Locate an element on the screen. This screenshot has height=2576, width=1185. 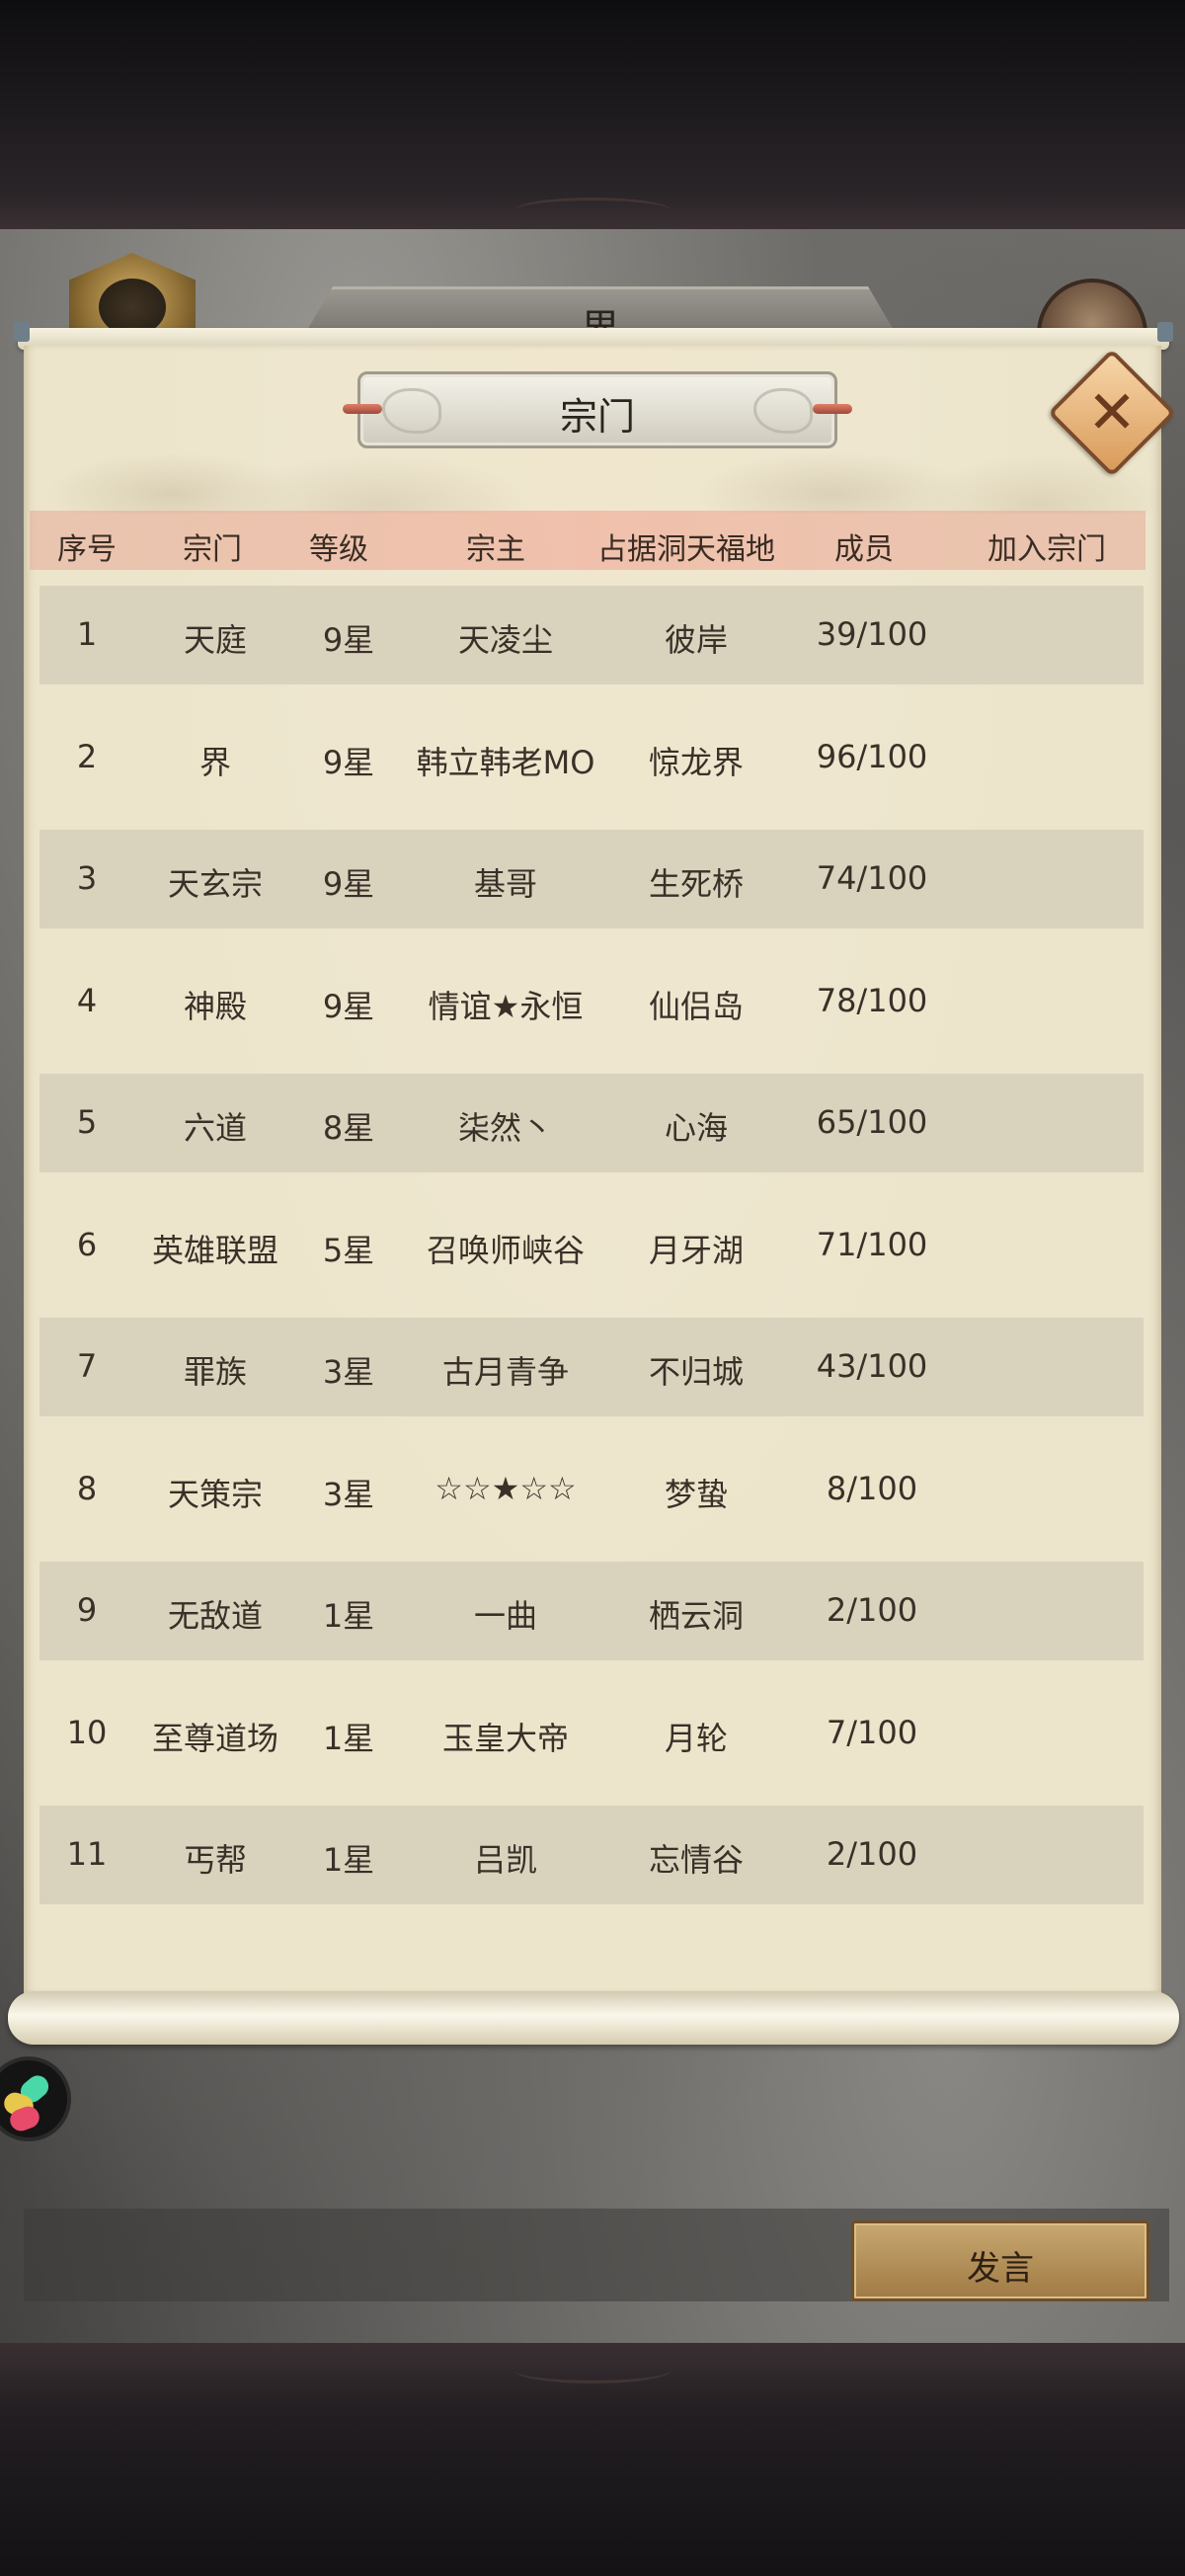
table-header: 序号 宗门 等级 宗主 占据洞天福地 成员 加入宗门 is located at coordinates (588, 540).